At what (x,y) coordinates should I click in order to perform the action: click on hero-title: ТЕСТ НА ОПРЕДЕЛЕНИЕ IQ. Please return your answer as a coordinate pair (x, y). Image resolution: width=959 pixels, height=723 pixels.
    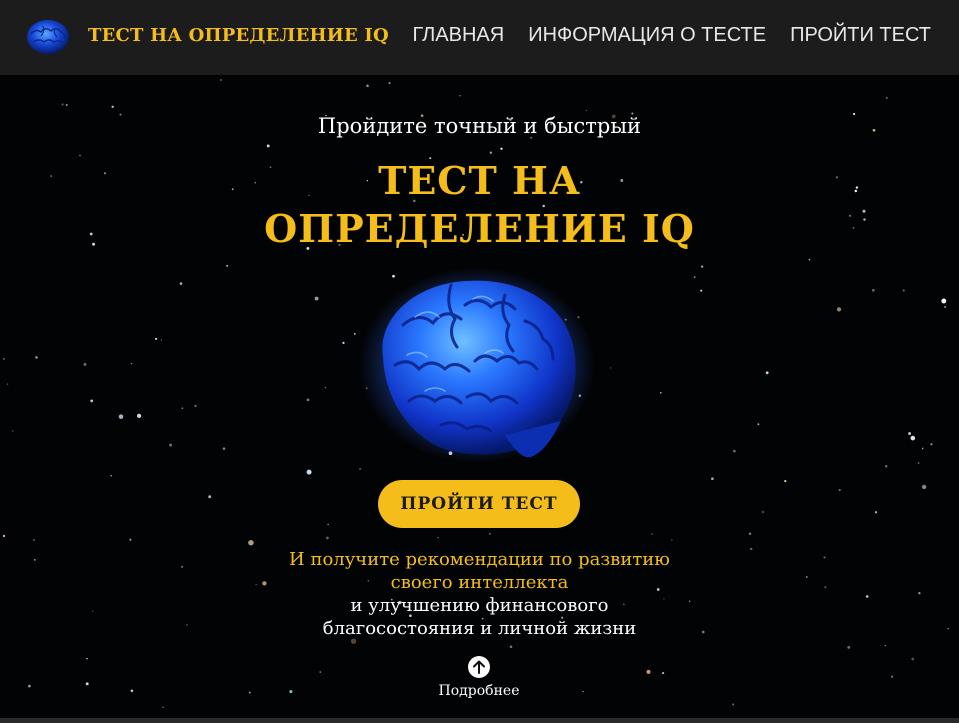
    Looking at the image, I should click on (479, 205).